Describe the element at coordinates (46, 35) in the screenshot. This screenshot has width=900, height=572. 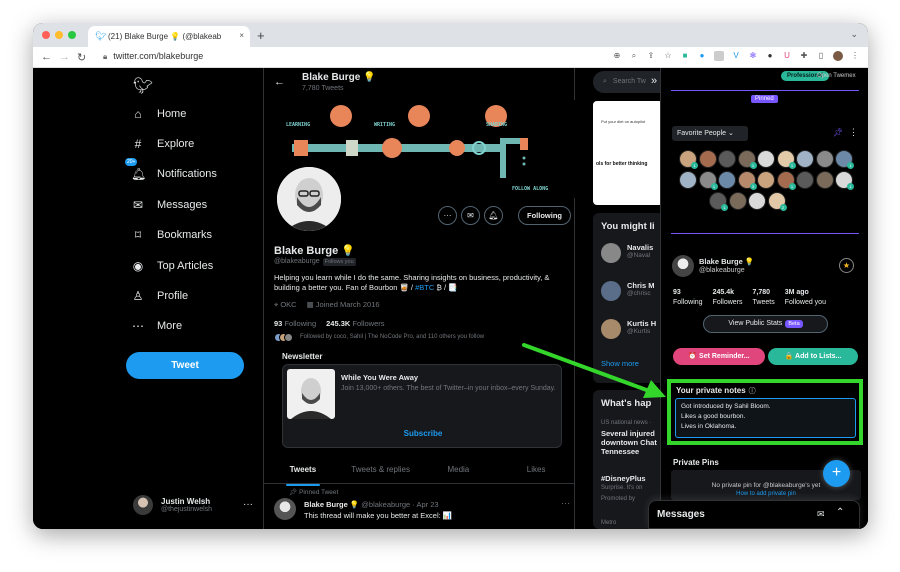
I see `close-window-button` at that location.